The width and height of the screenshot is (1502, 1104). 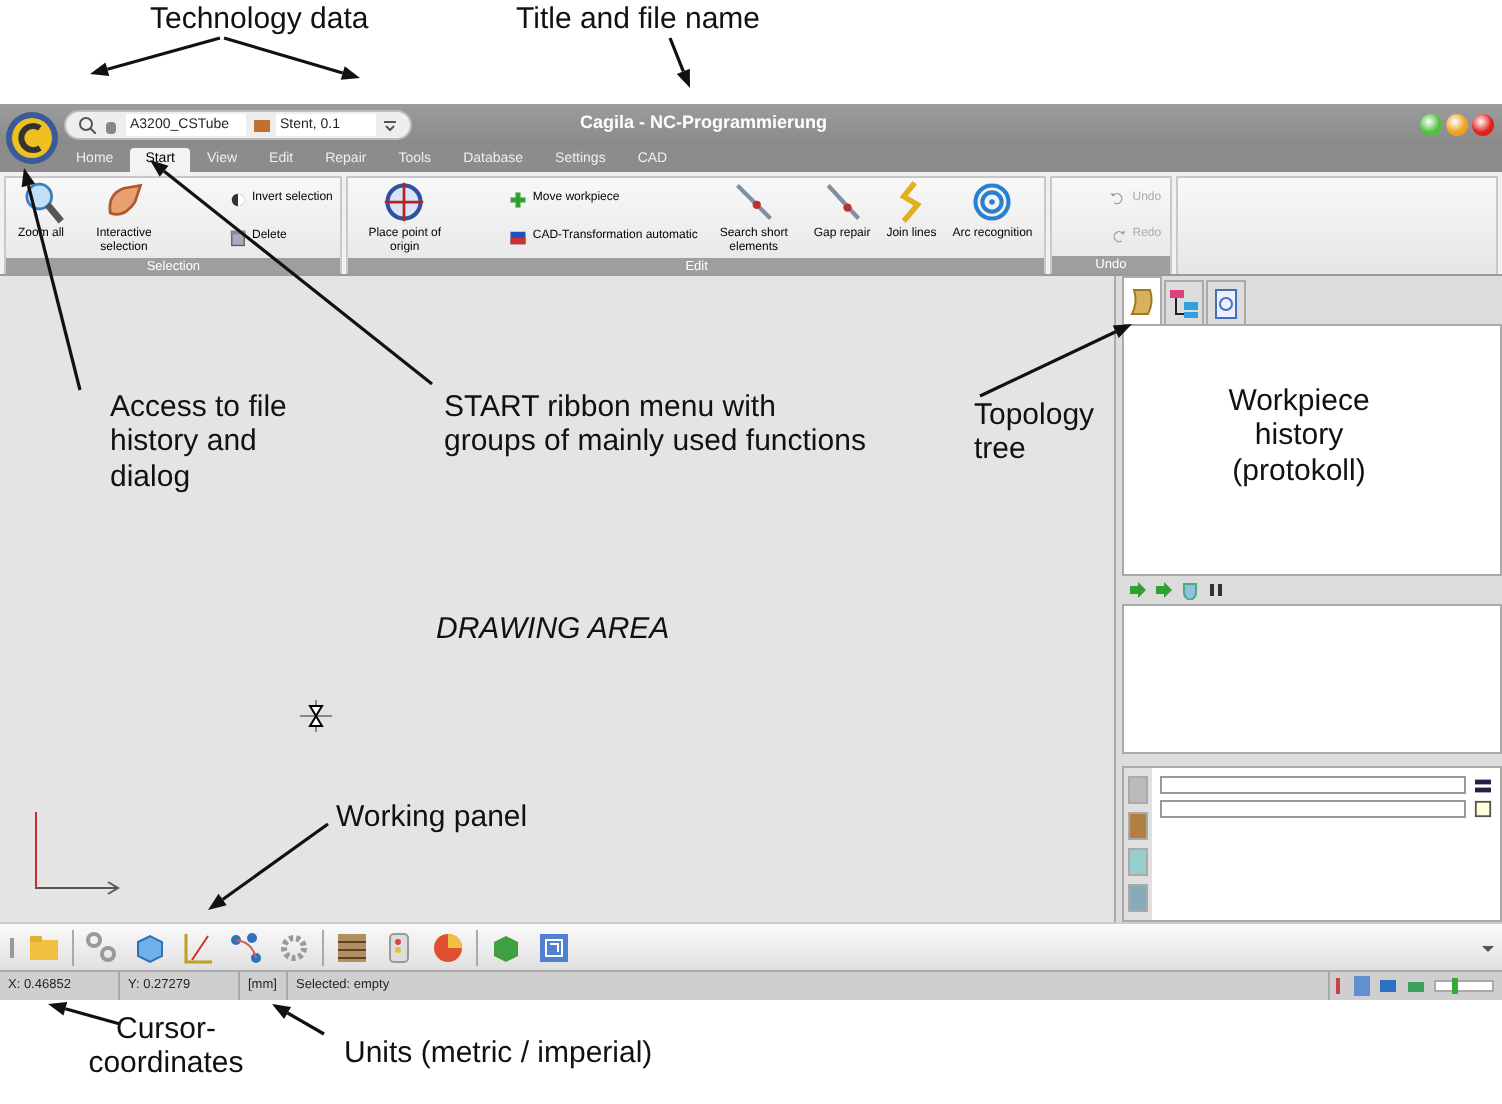 What do you see at coordinates (166, 1046) in the screenshot?
I see `annotation-label: Cursor-coordinates` at bounding box center [166, 1046].